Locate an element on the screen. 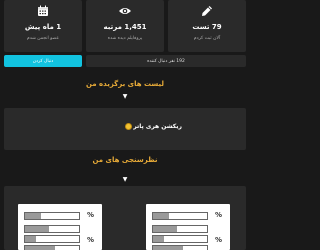 The height and width of the screenshot is (250, 320). stat-caption: عضو انجمن شدم is located at coordinates (43, 38).